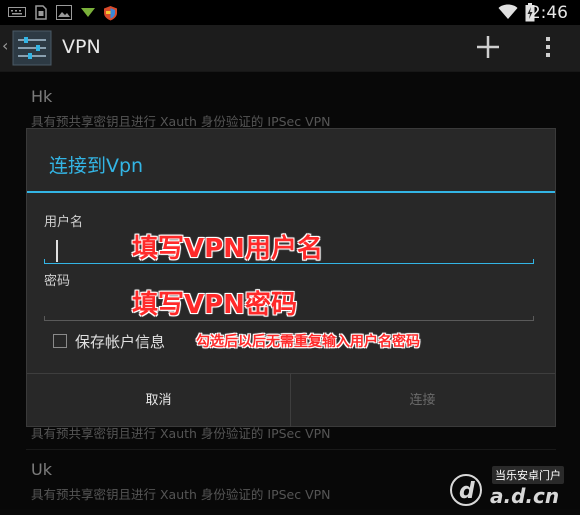 The image size is (580, 515). Describe the element at coordinates (60, 341) in the screenshot. I see `save-account-checkbox` at that location.